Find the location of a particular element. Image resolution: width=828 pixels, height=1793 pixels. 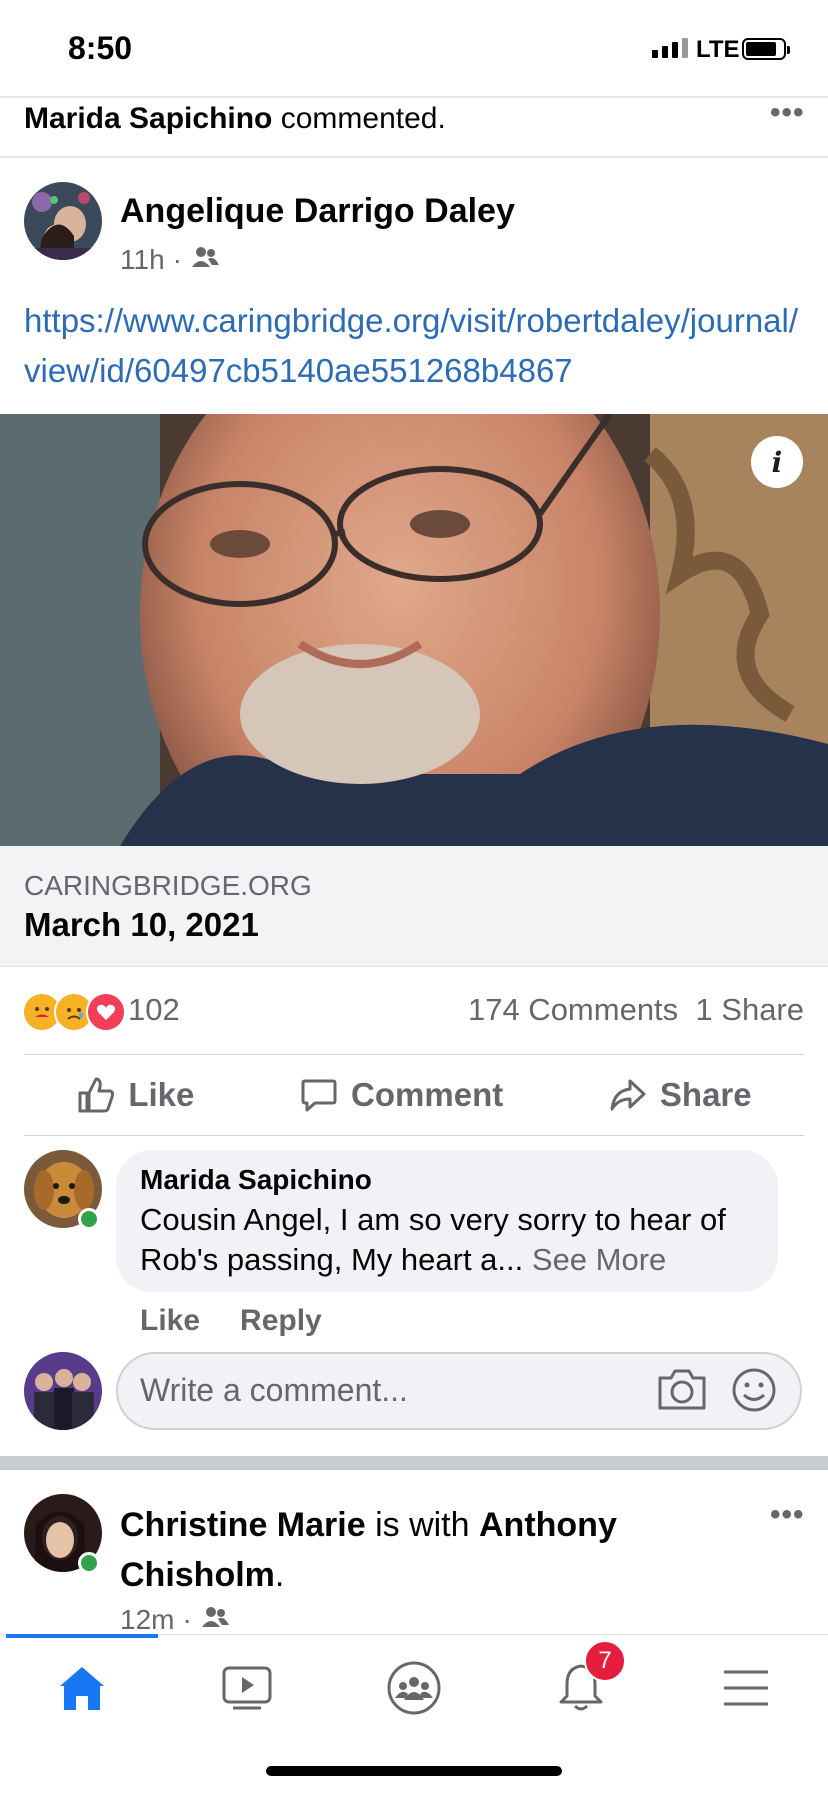

active-tab-indicator is located at coordinates (82, 1636).